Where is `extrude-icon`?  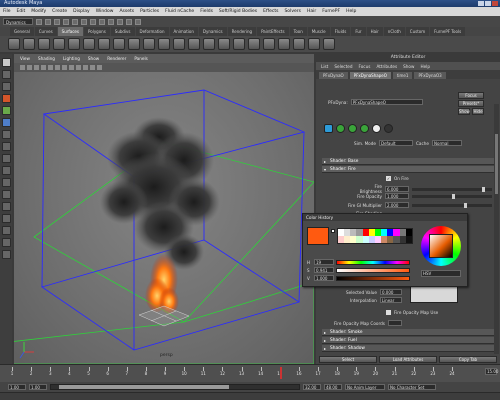
extrude-icon is located at coordinates (134, 44).